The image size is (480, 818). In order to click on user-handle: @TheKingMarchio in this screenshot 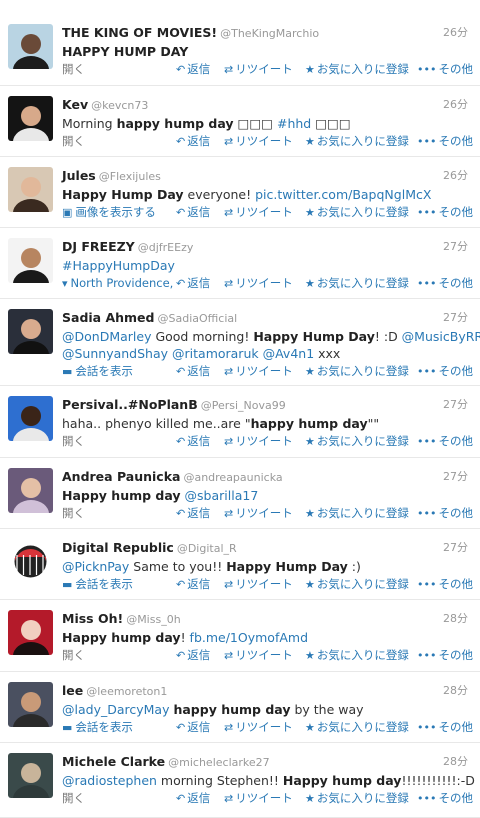, I will do `click(269, 33)`.